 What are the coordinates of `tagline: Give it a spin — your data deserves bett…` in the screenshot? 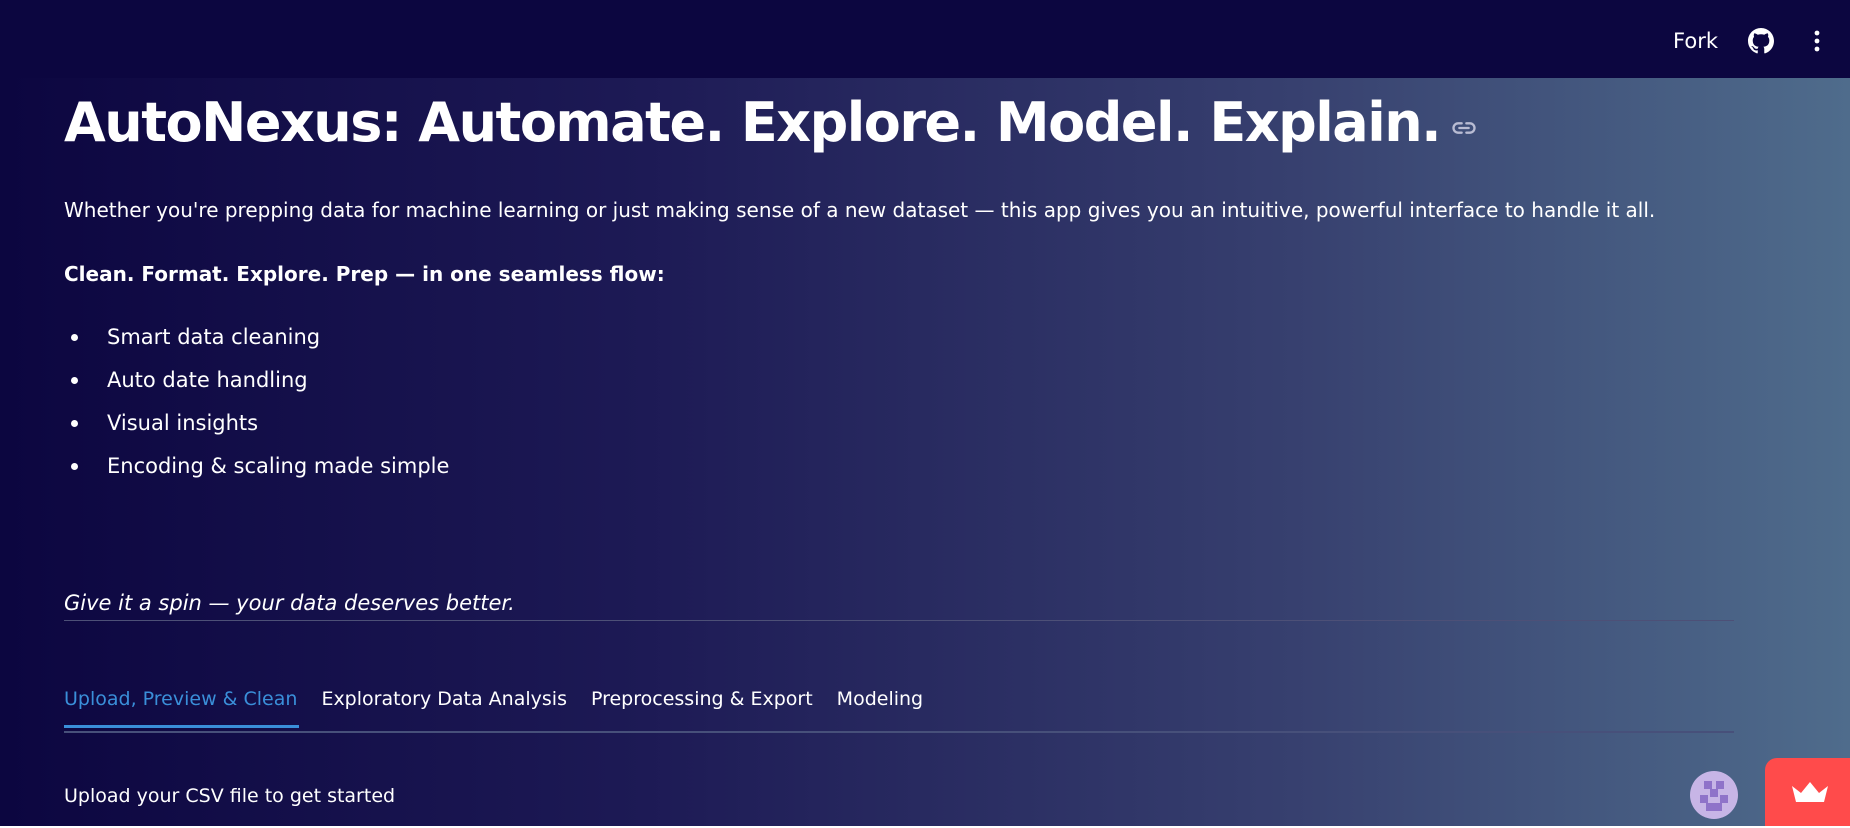 It's located at (289, 603).